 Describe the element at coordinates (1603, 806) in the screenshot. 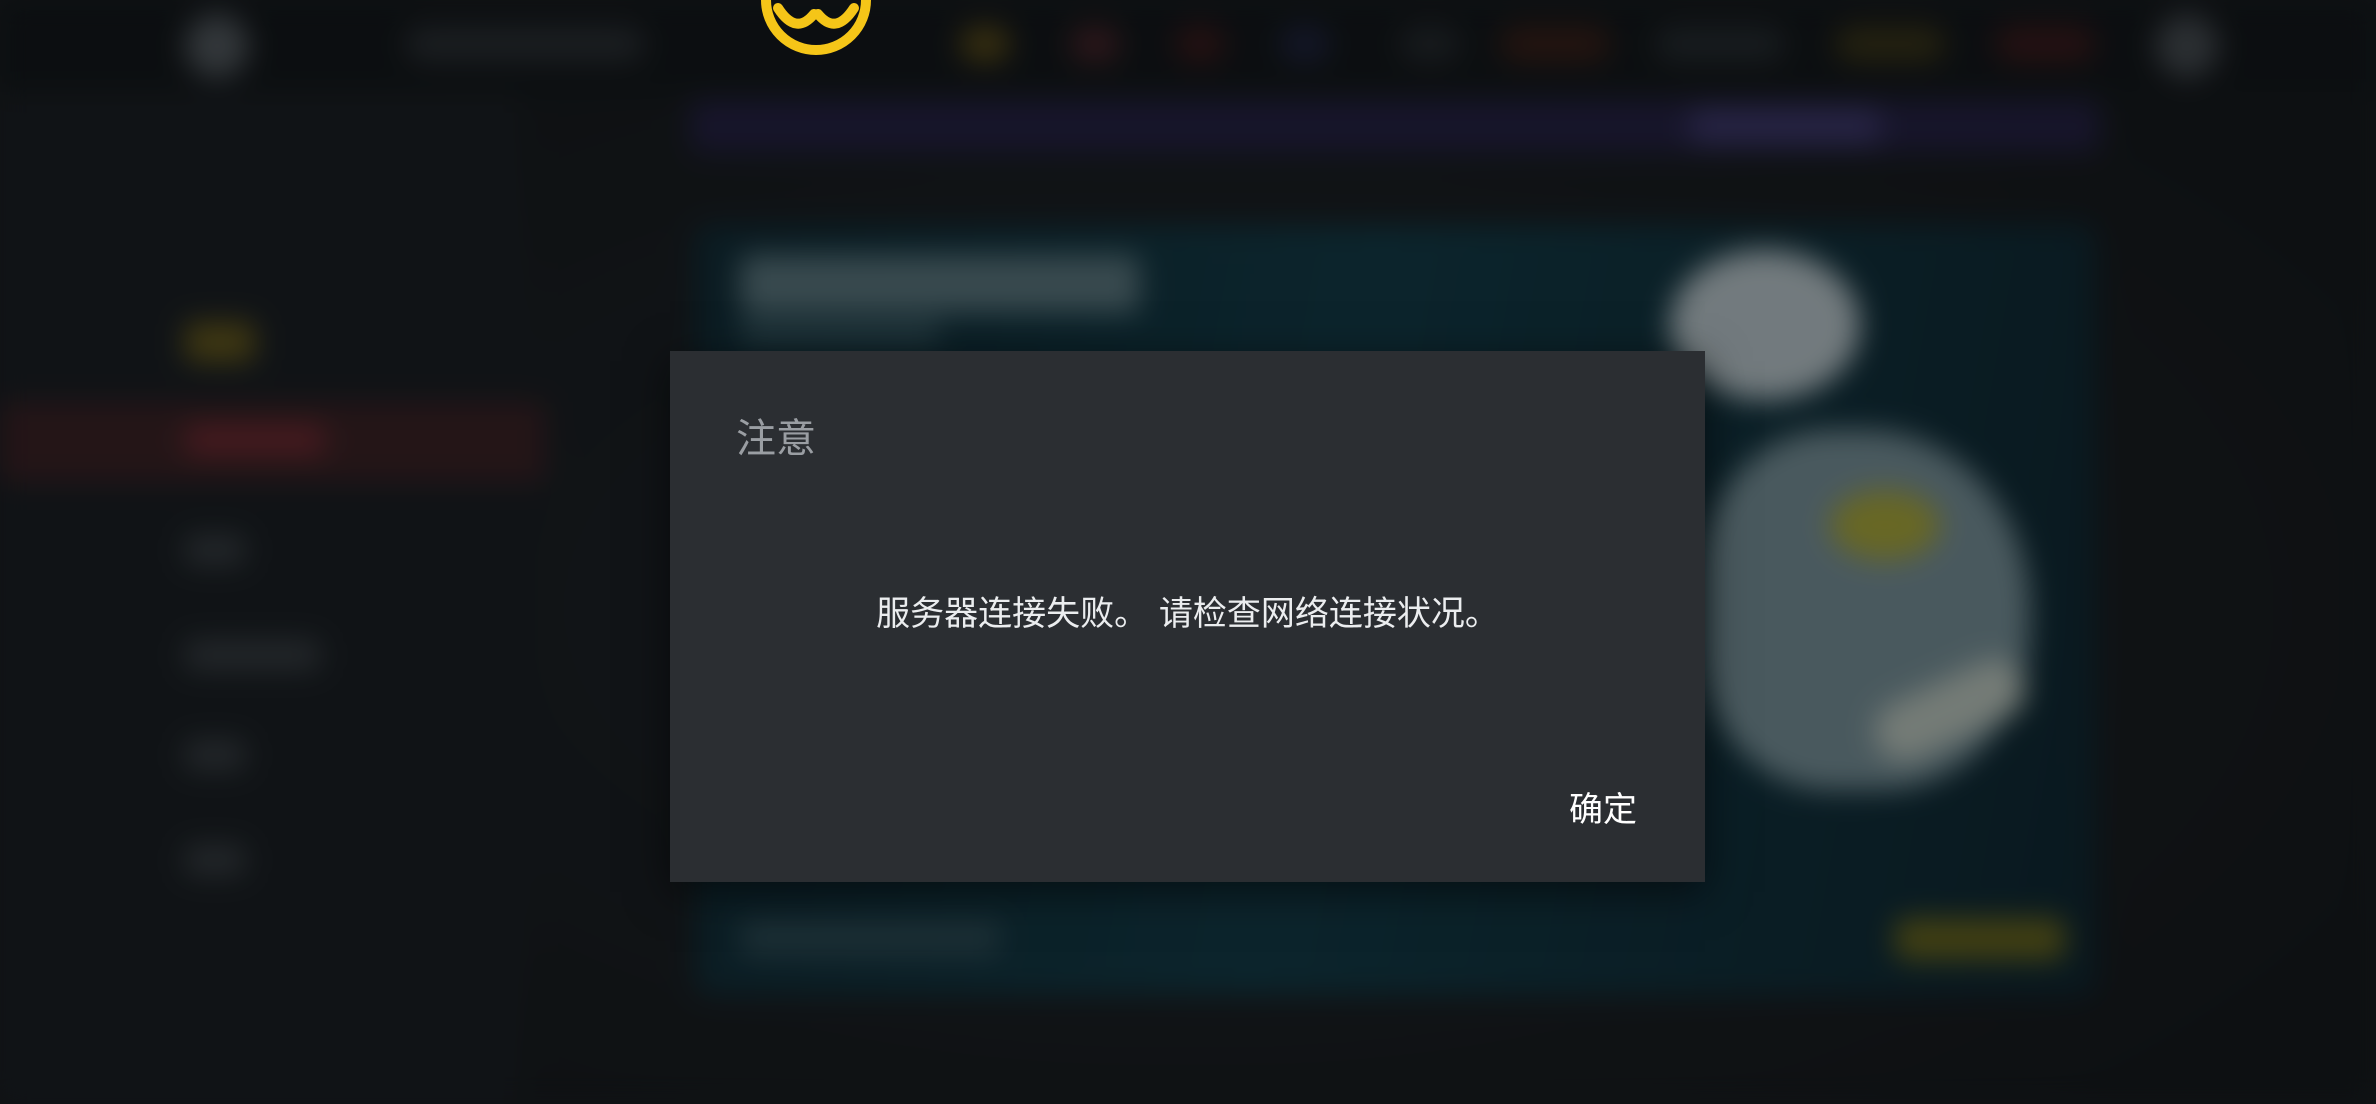

I see `confirm-button: 确定` at that location.